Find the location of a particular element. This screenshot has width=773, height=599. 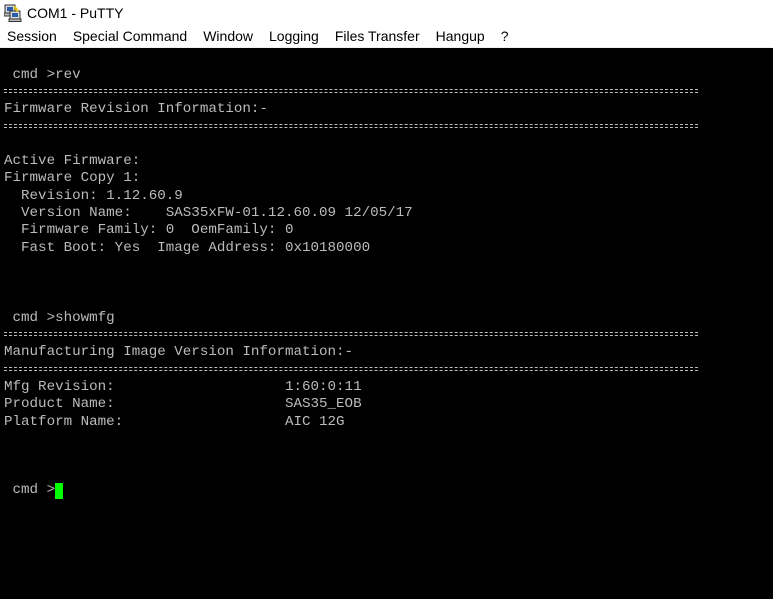

menu-files-transfer: Files Transfer is located at coordinates (377, 36).